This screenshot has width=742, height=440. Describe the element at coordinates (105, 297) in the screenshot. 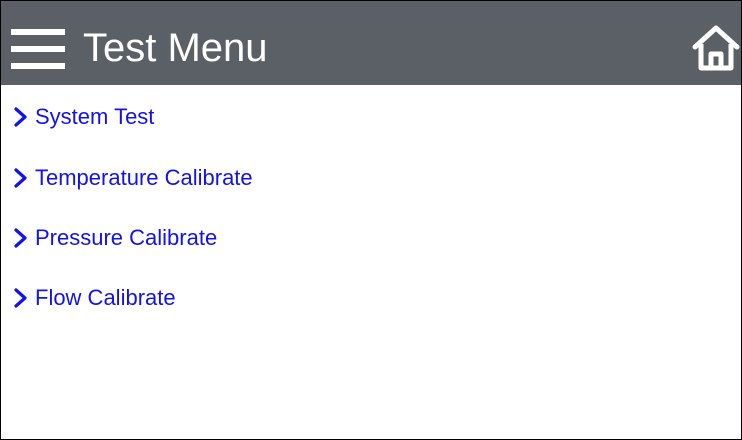

I see `menu-item-label: Flow Calibrate` at that location.